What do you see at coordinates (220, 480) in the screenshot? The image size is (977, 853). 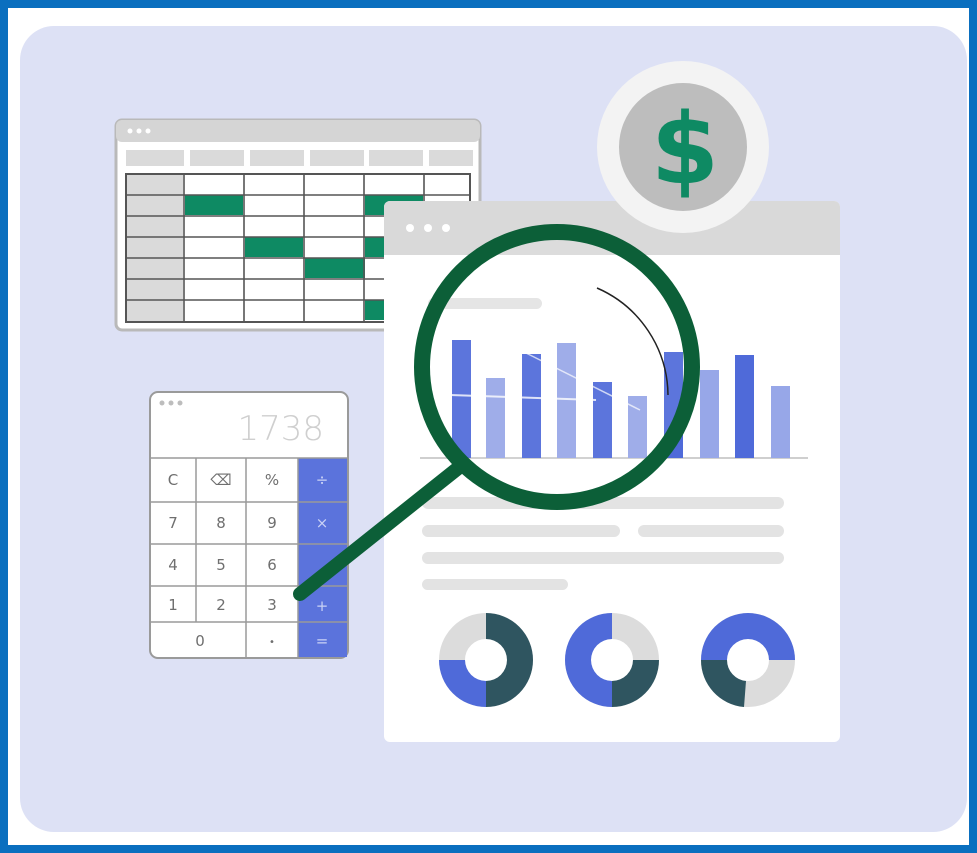 I see `calculator-key-backspace: ⌫` at bounding box center [220, 480].